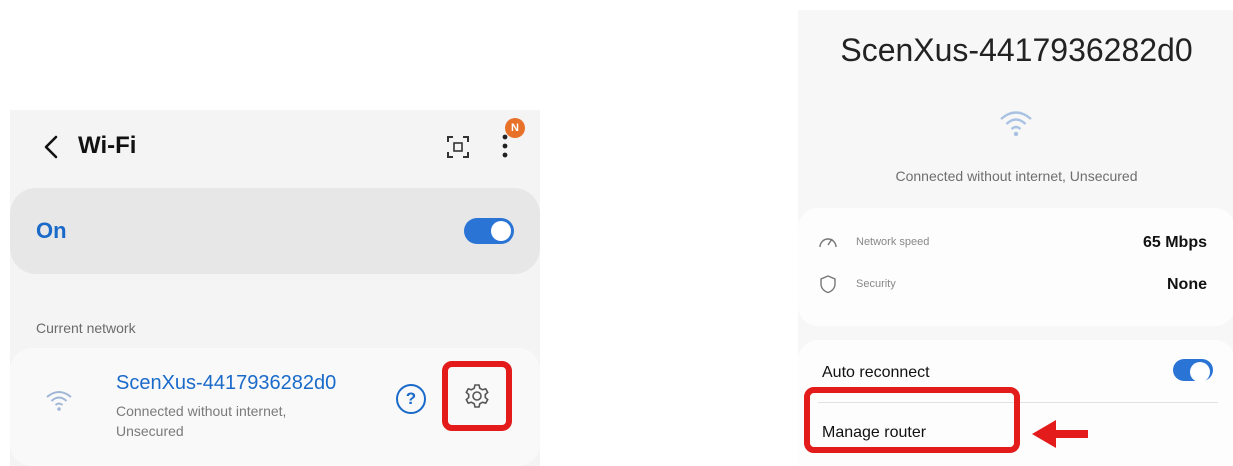 This screenshot has width=1233, height=466. What do you see at coordinates (1016, 176) in the screenshot?
I see `connection-status: Connected without internet, Unsecured` at bounding box center [1016, 176].